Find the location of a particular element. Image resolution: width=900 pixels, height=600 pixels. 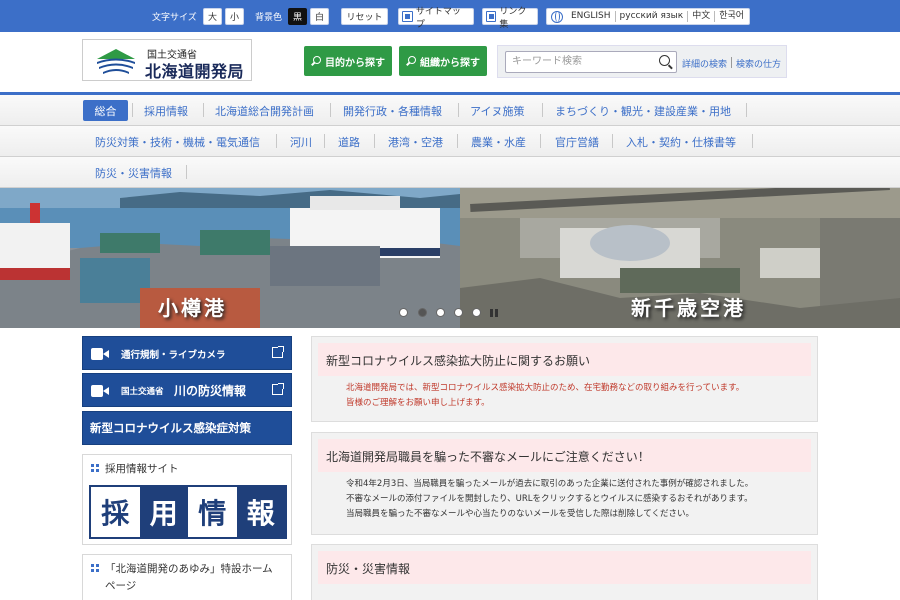

globe-icon is located at coordinates (557, 16).